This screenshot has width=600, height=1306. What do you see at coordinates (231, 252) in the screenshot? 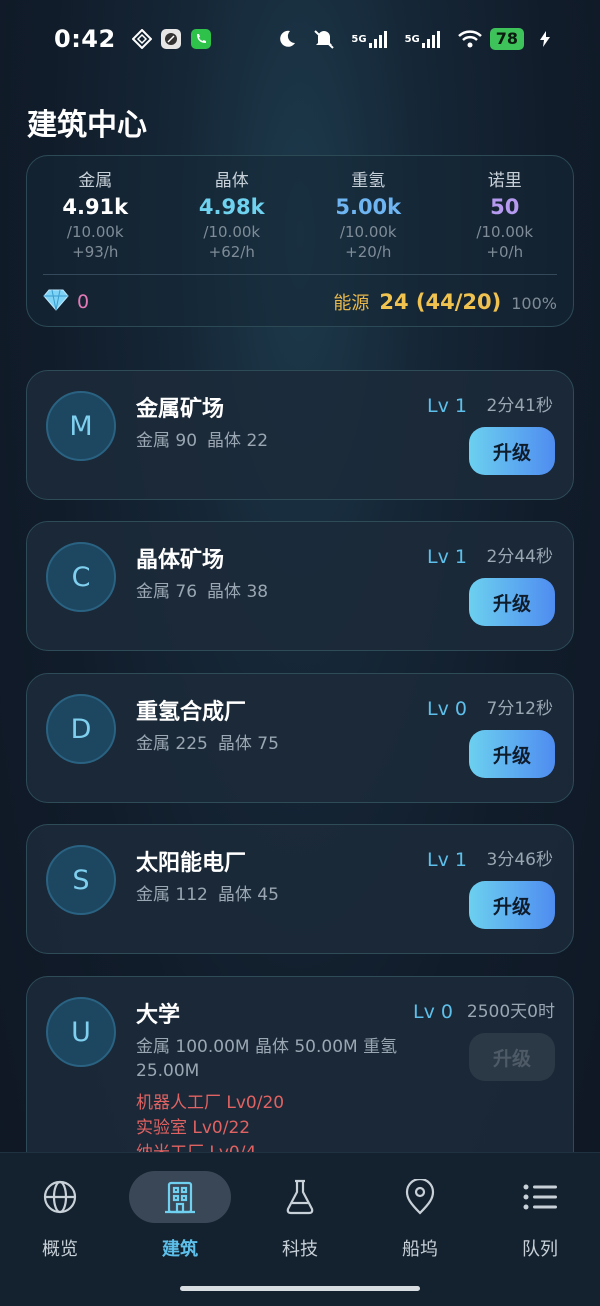
I see `resource-rate: +62/h` at bounding box center [231, 252].